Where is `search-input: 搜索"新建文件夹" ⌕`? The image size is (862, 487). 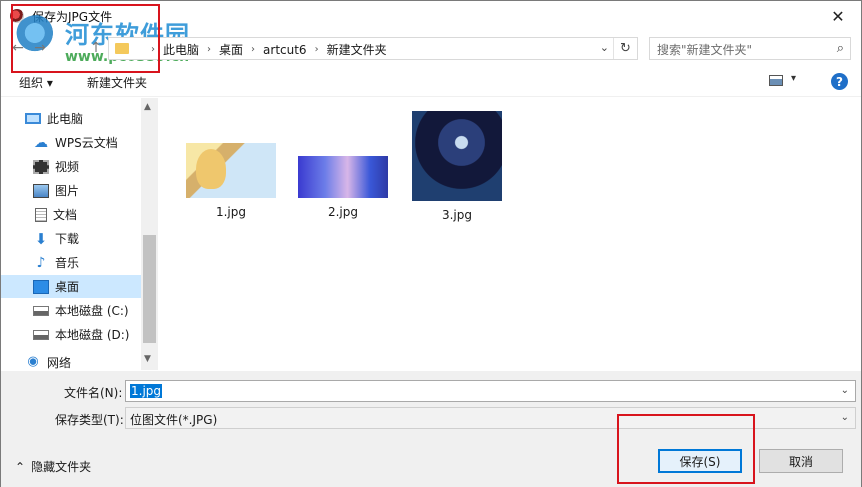
search-input: 搜索"新建文件夹" ⌕ is located at coordinates (750, 48).